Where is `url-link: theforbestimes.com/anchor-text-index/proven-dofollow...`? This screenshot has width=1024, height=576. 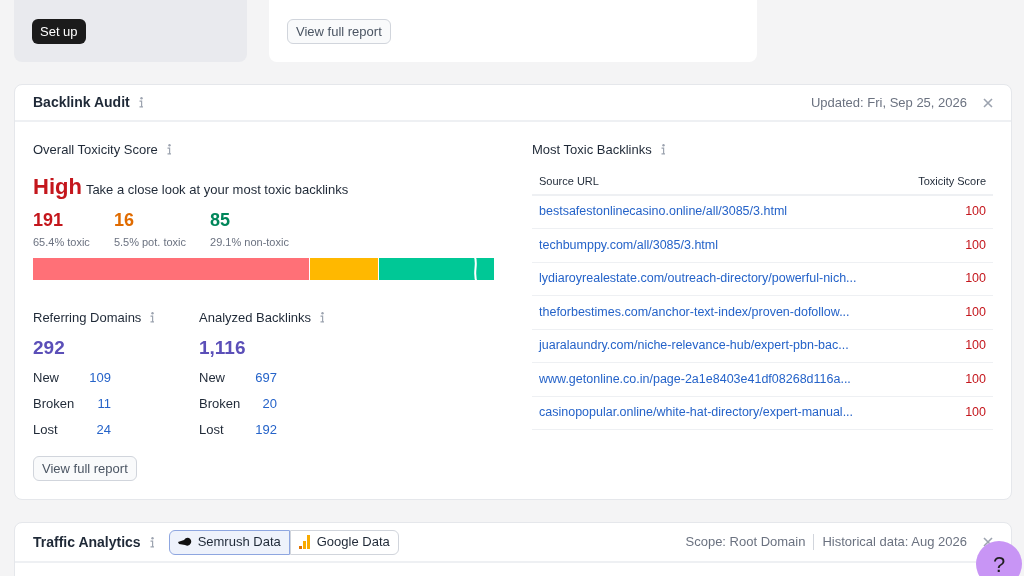 url-link: theforbestimes.com/anchor-text-index/proven-dofollow... is located at coordinates (694, 312).